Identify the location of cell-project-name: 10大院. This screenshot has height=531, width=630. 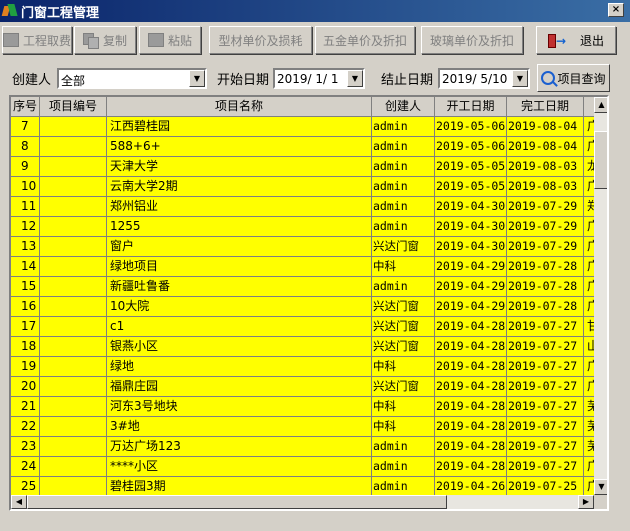
(239, 307).